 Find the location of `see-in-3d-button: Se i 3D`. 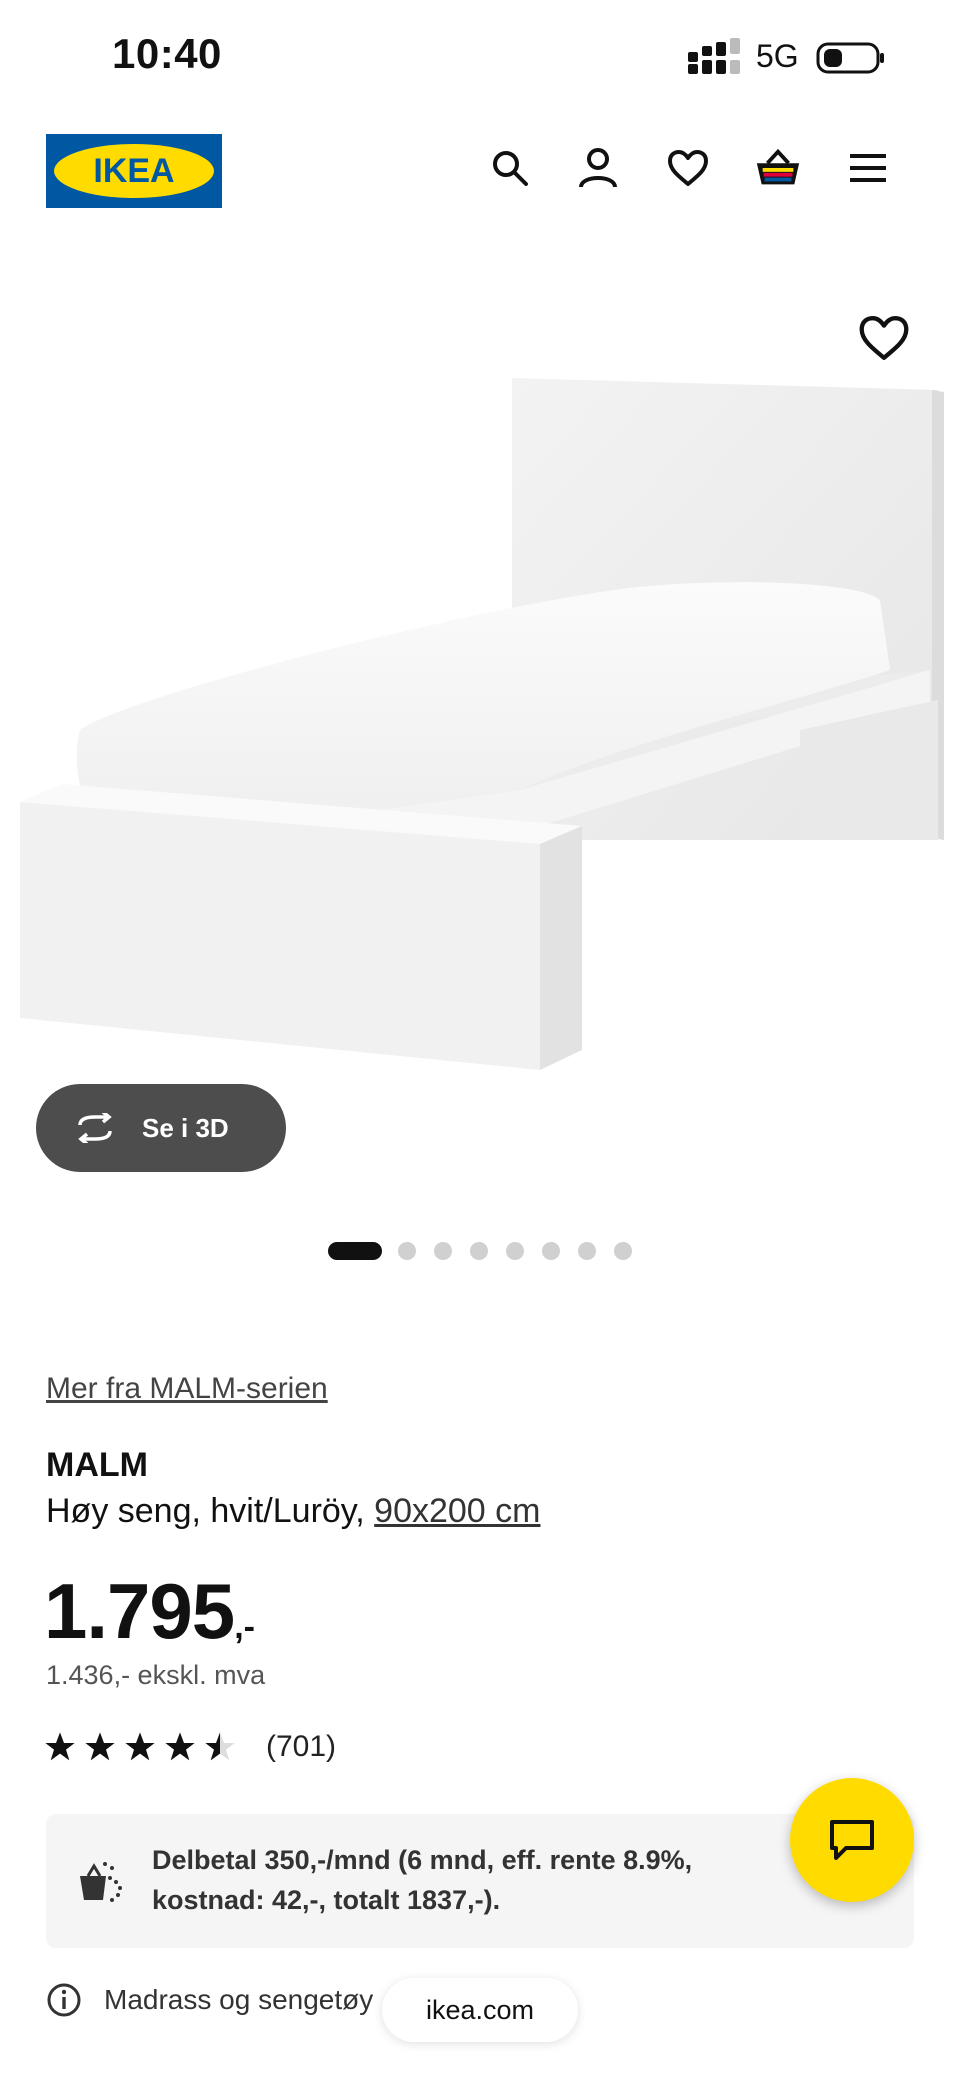

see-in-3d-button: Se i 3D is located at coordinates (161, 1128).